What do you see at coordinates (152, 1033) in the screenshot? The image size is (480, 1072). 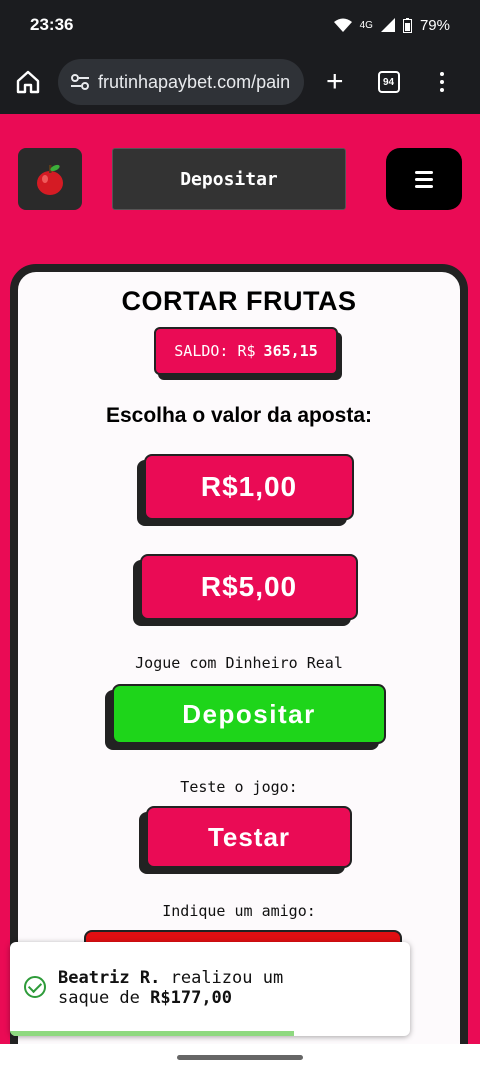 I see `toast-progress-bar` at bounding box center [152, 1033].